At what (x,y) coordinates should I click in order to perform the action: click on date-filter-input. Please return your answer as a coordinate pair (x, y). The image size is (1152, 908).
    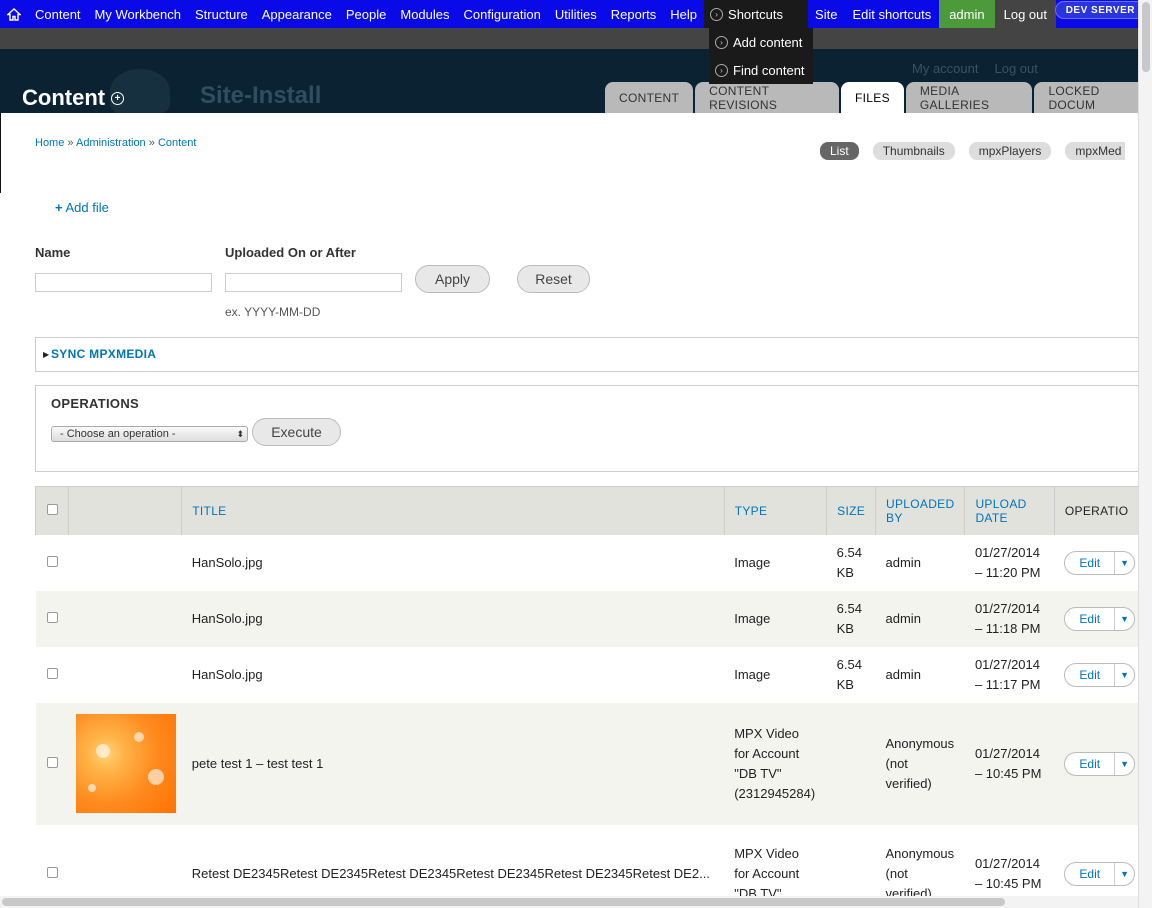
    Looking at the image, I should click on (313, 282).